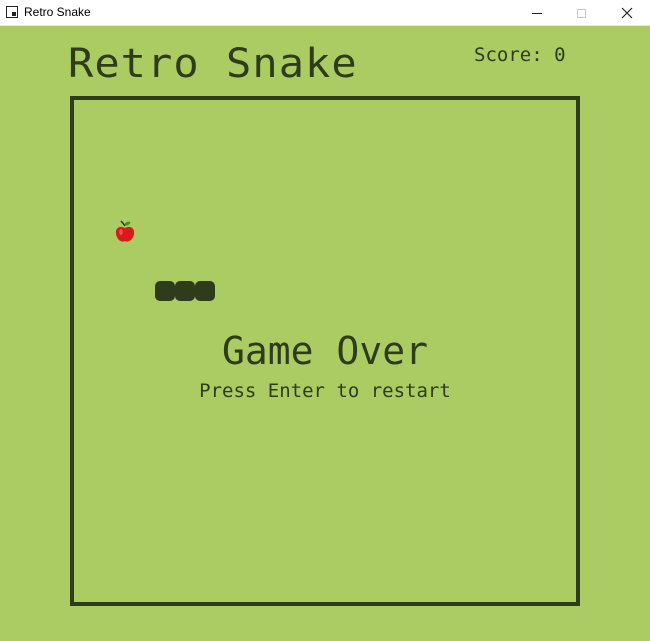  Describe the element at coordinates (520, 55) in the screenshot. I see `score-display: Score: 0` at that location.